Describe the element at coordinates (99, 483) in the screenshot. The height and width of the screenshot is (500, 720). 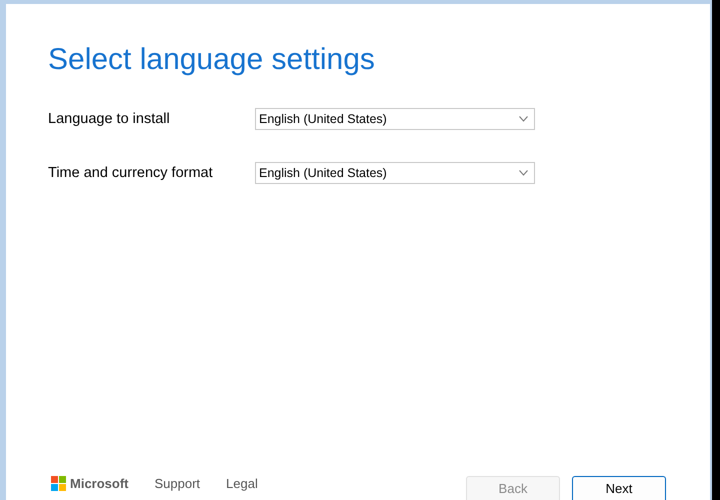
I see `brand-name: Microsoft` at that location.